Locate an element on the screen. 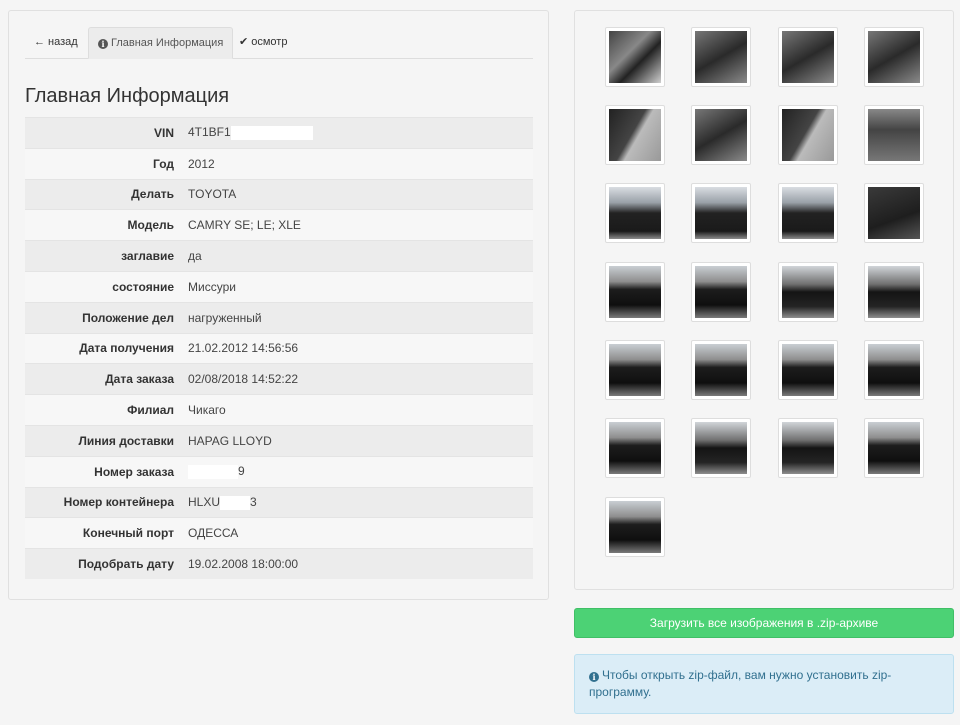 This screenshot has height=725, width=960. table-row: Год 2012 is located at coordinates (279, 163).